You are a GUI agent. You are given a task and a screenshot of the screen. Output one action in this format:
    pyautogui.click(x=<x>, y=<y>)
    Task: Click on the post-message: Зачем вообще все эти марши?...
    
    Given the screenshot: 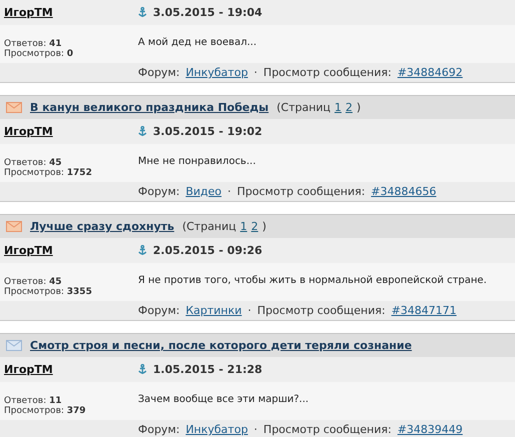 What is the action you would take?
    pyautogui.click(x=224, y=399)
    